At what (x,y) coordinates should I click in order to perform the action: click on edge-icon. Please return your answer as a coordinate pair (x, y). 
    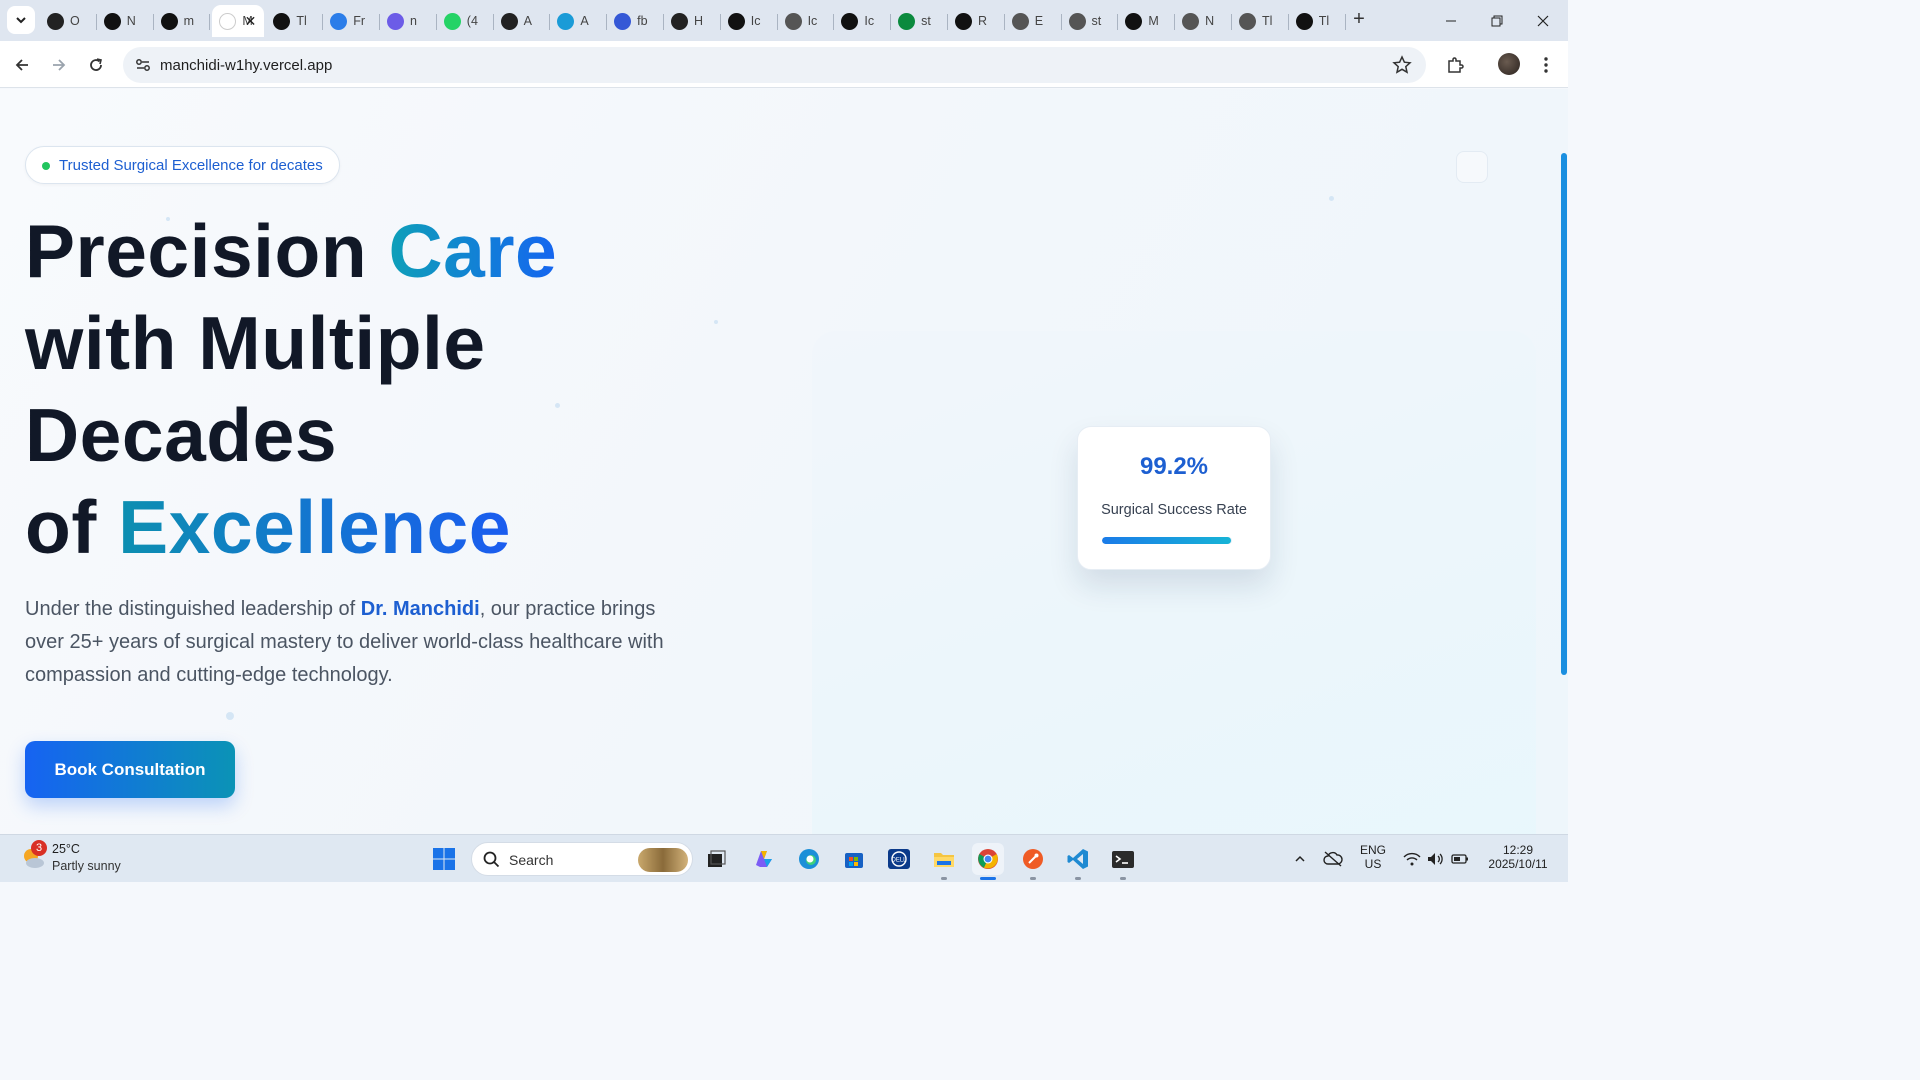
    Looking at the image, I should click on (809, 859).